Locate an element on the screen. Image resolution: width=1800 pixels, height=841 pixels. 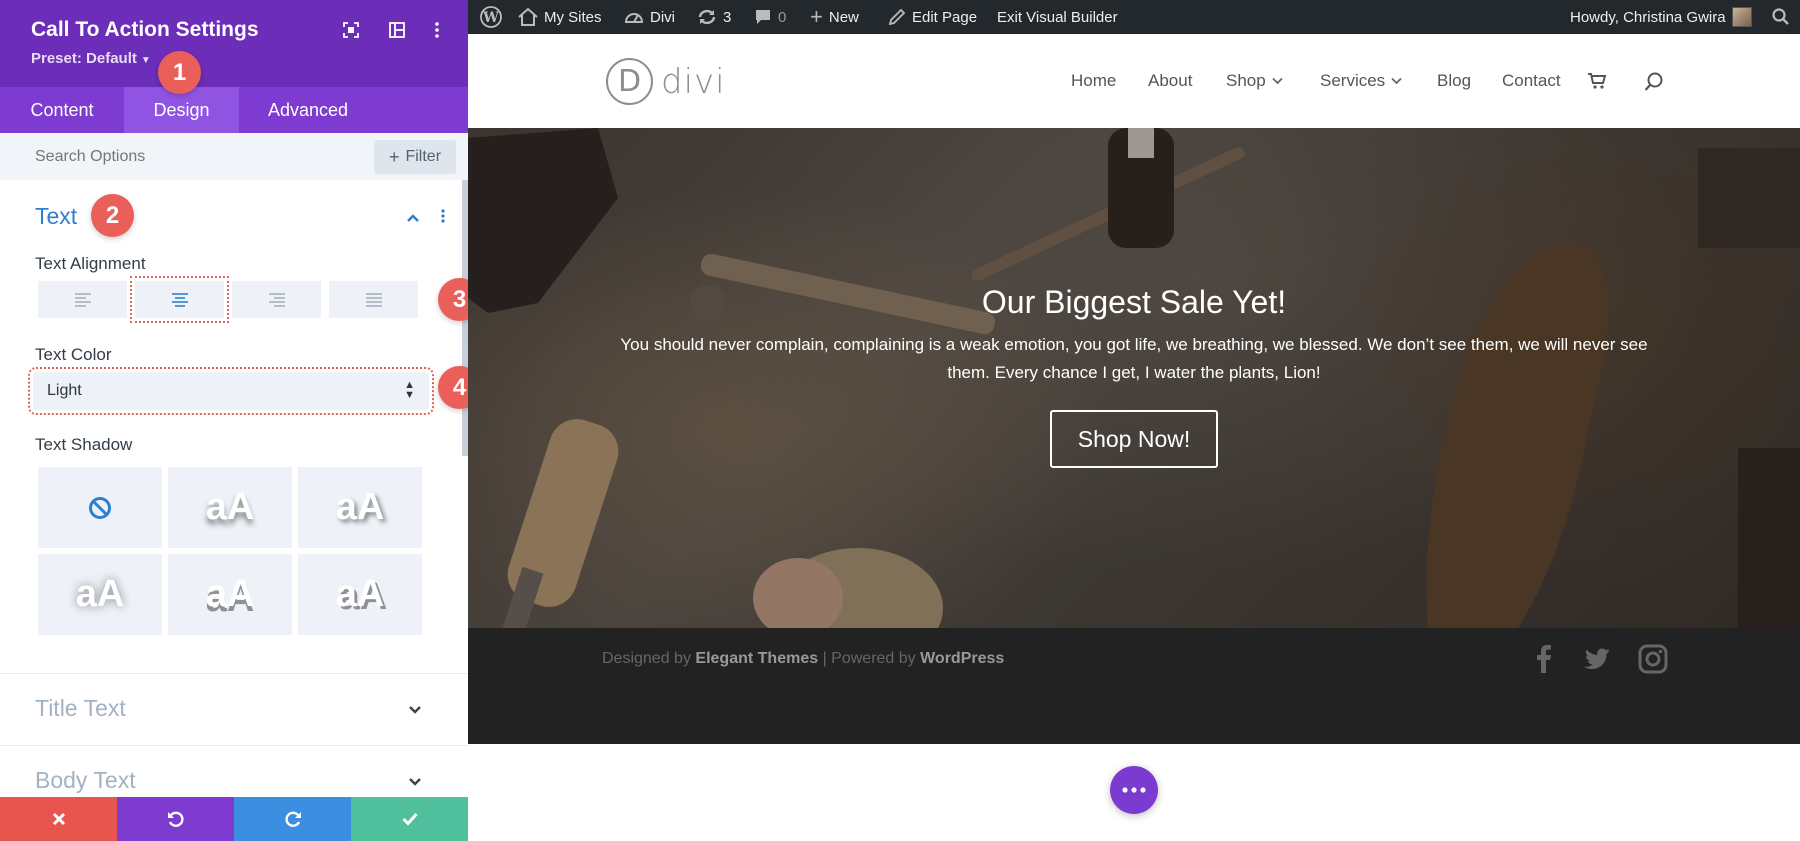
filter-label: Filter is located at coordinates (423, 156).